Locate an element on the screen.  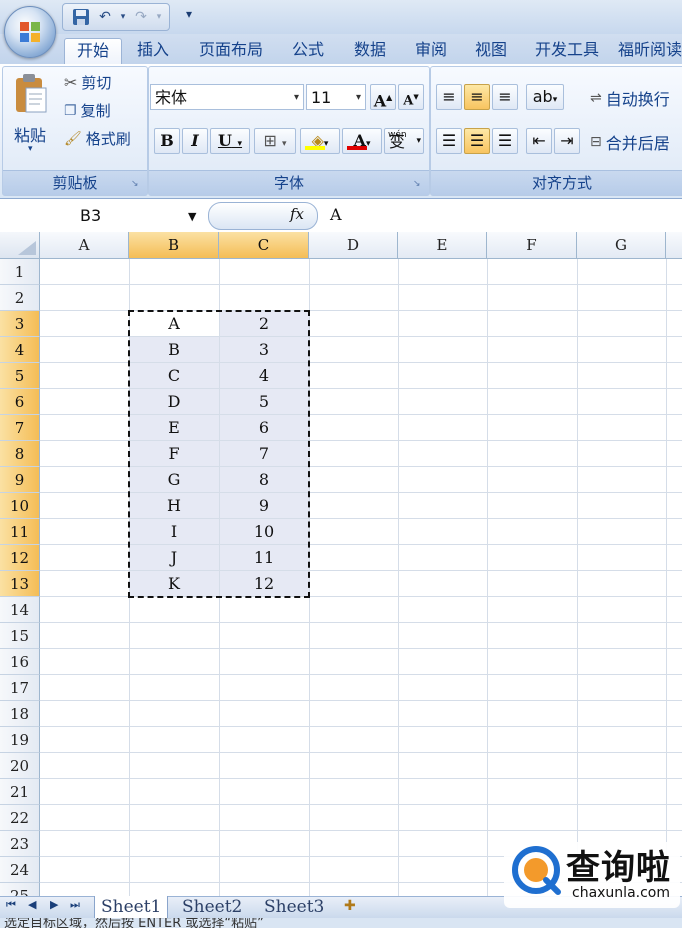
insert-sheet-icon: ✚ is located at coordinates (350, 906).